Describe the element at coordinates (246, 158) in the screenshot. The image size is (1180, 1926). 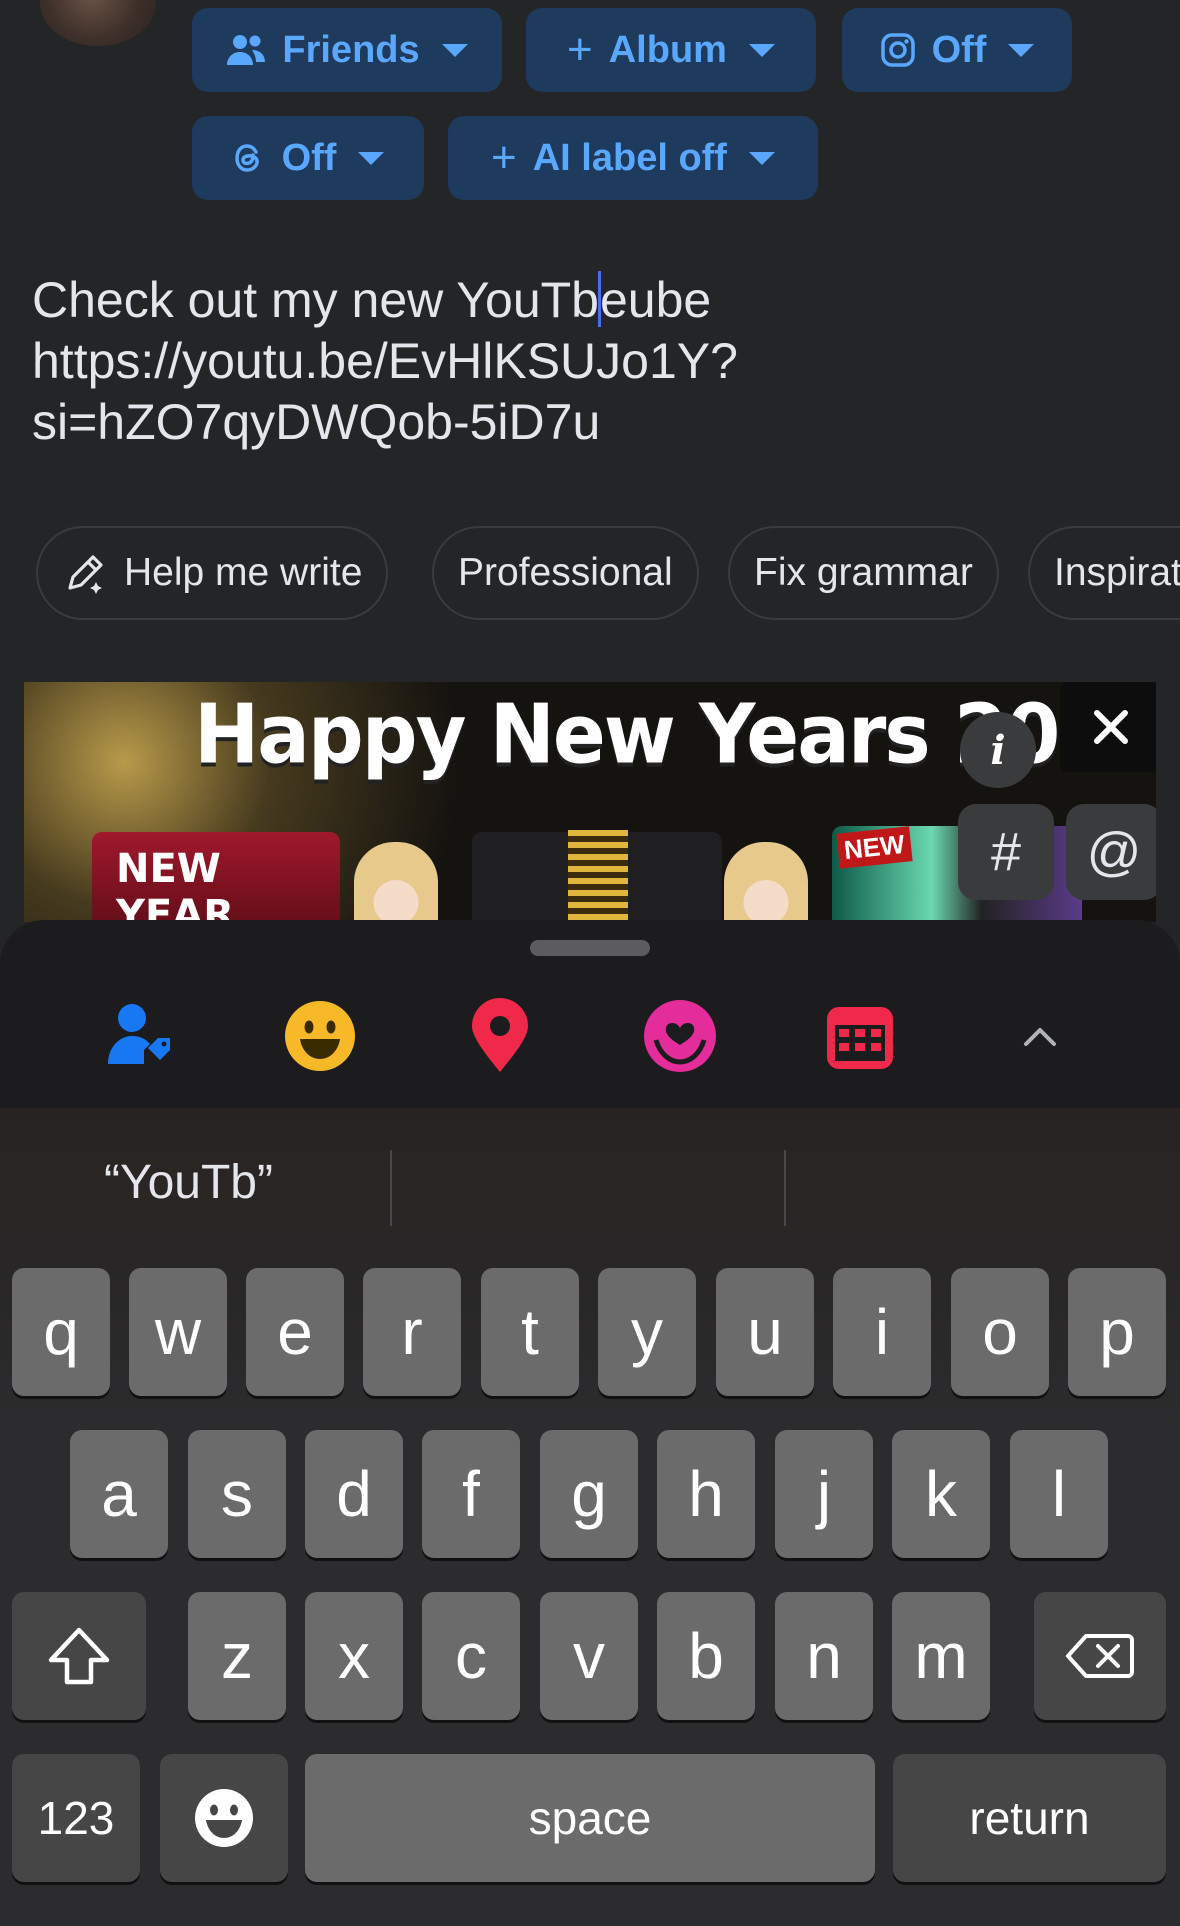
I see `threads-icon` at that location.